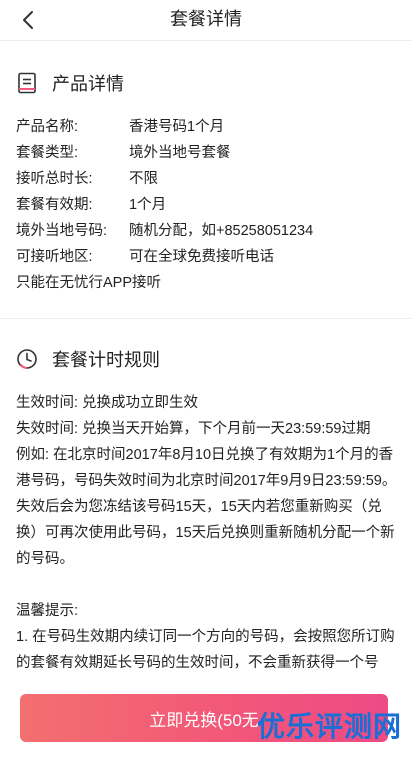 This screenshot has width=412, height=759. I want to click on tips-title: 温馨提示:, so click(47, 611).